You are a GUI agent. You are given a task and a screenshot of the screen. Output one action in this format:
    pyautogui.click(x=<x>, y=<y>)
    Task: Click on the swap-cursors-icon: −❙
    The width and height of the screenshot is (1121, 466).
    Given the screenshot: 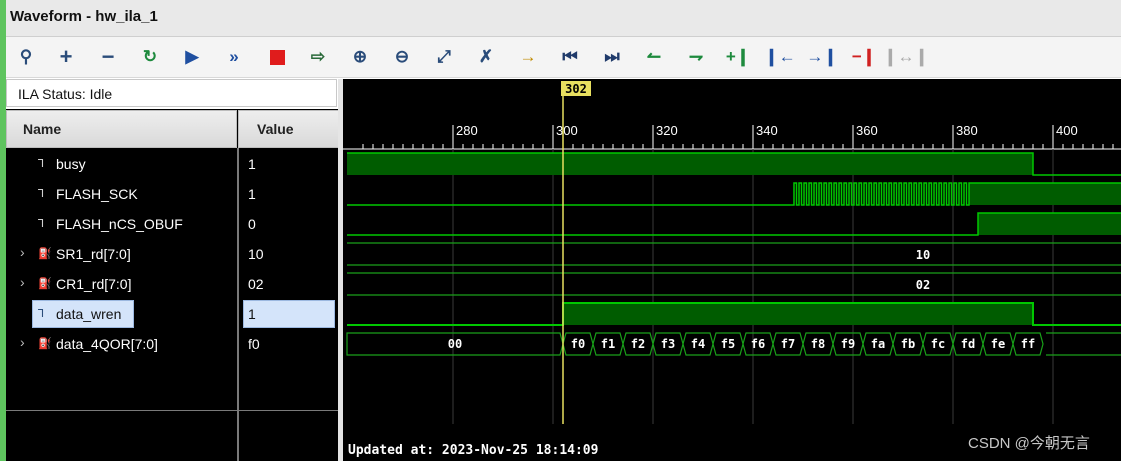 What is the action you would take?
    pyautogui.click(x=864, y=57)
    